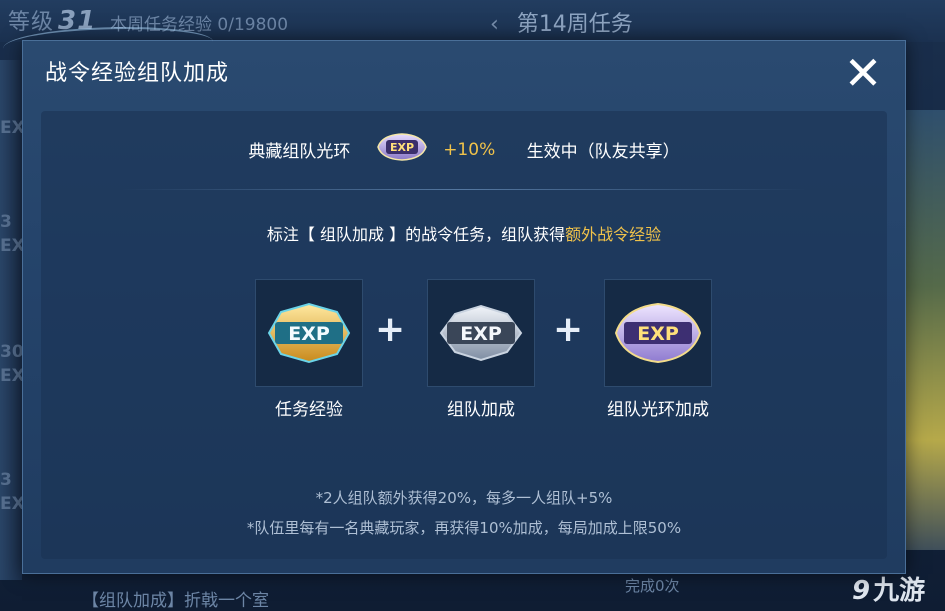 Image resolution: width=945 pixels, height=611 pixels. Describe the element at coordinates (861, 591) in the screenshot. I see `watermark-glyph: 9` at that location.